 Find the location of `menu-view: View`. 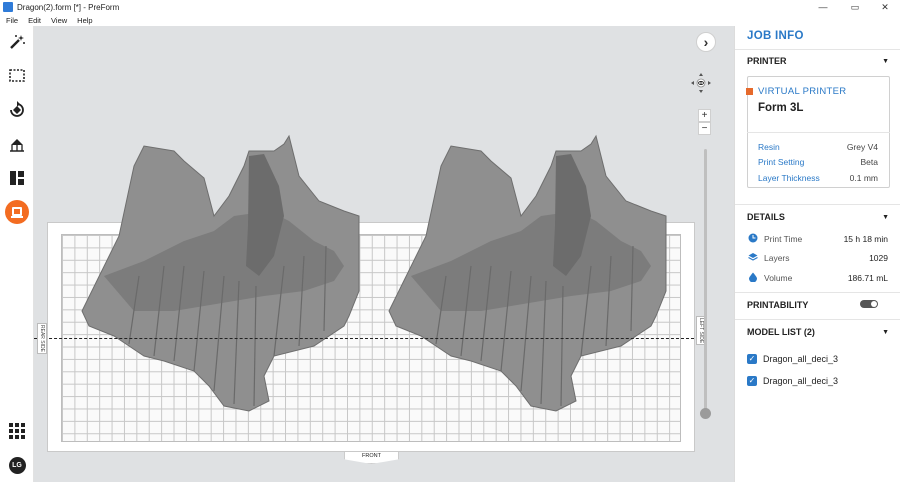

menu-view: View is located at coordinates (59, 20).